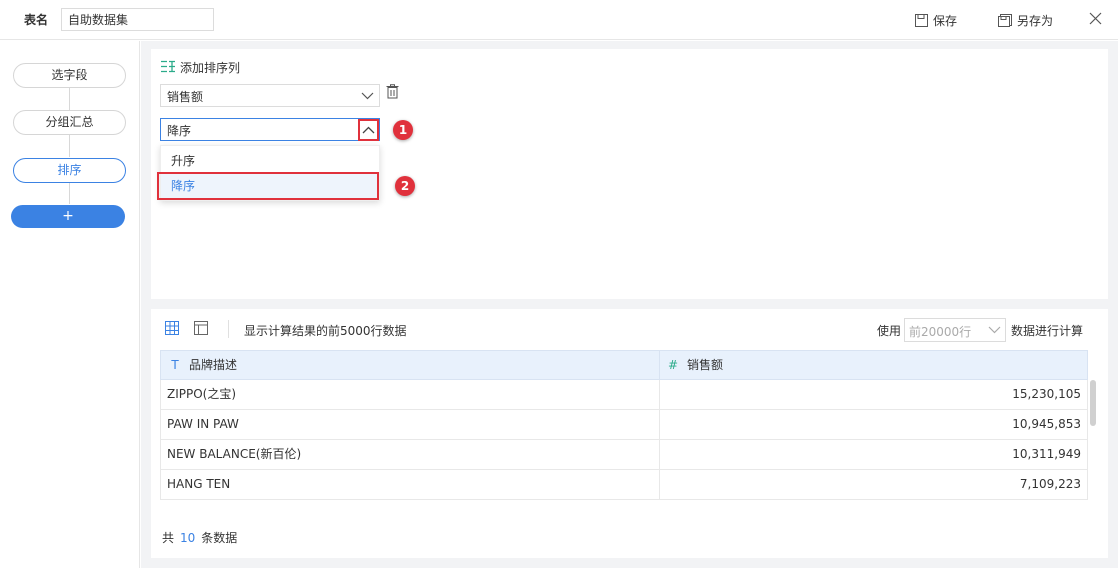  What do you see at coordinates (270, 95) in the screenshot?
I see `sort-field-select: 销售额` at bounding box center [270, 95].